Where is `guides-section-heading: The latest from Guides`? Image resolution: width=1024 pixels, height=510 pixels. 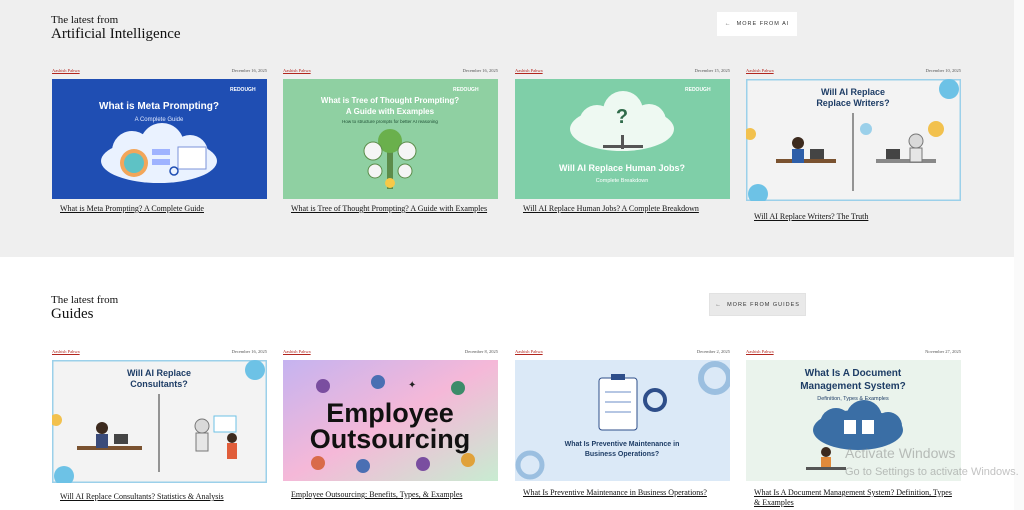
guides-section-heading: The latest from Guides is located at coordinates (84, 308).